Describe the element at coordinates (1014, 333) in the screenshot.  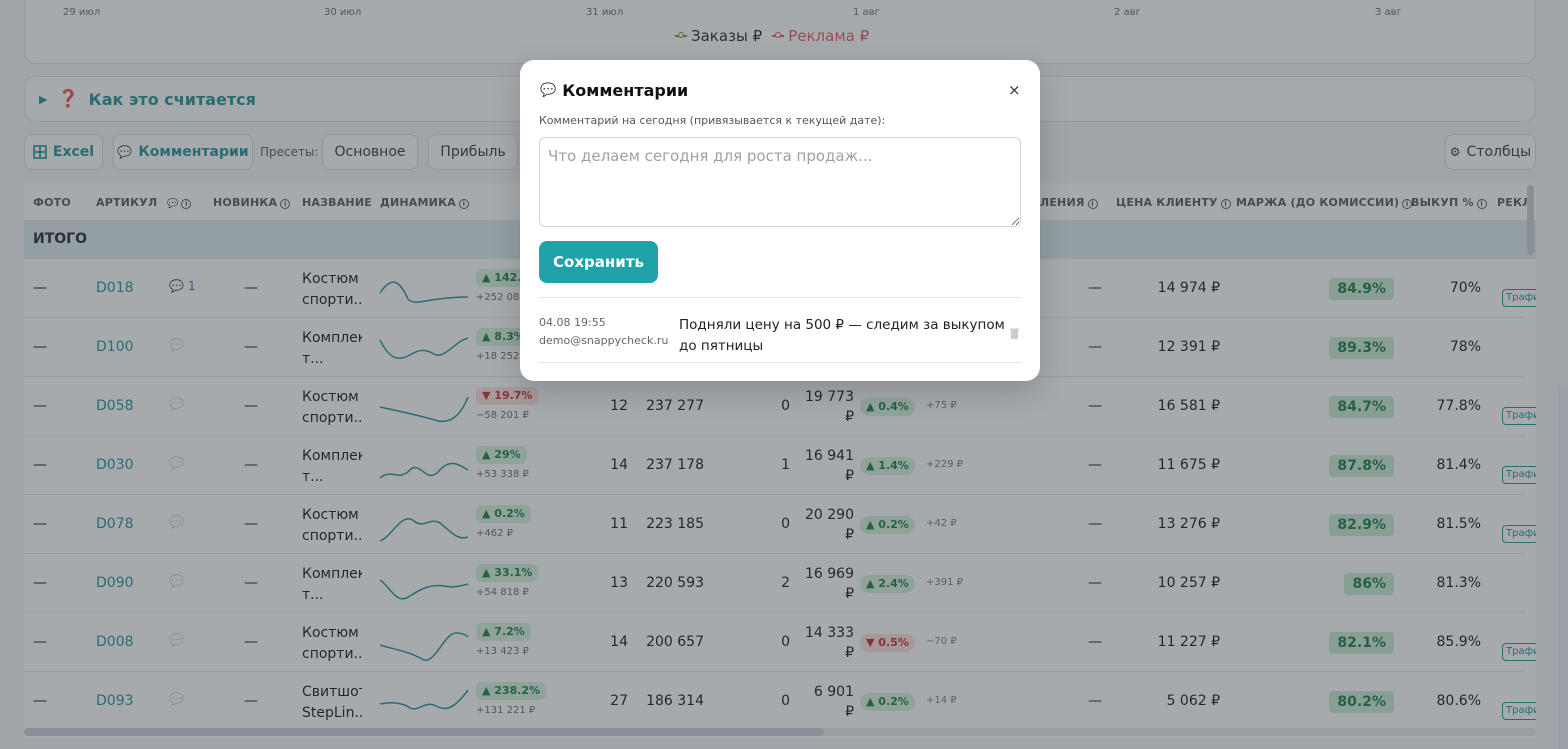
I see `trash-icon` at that location.